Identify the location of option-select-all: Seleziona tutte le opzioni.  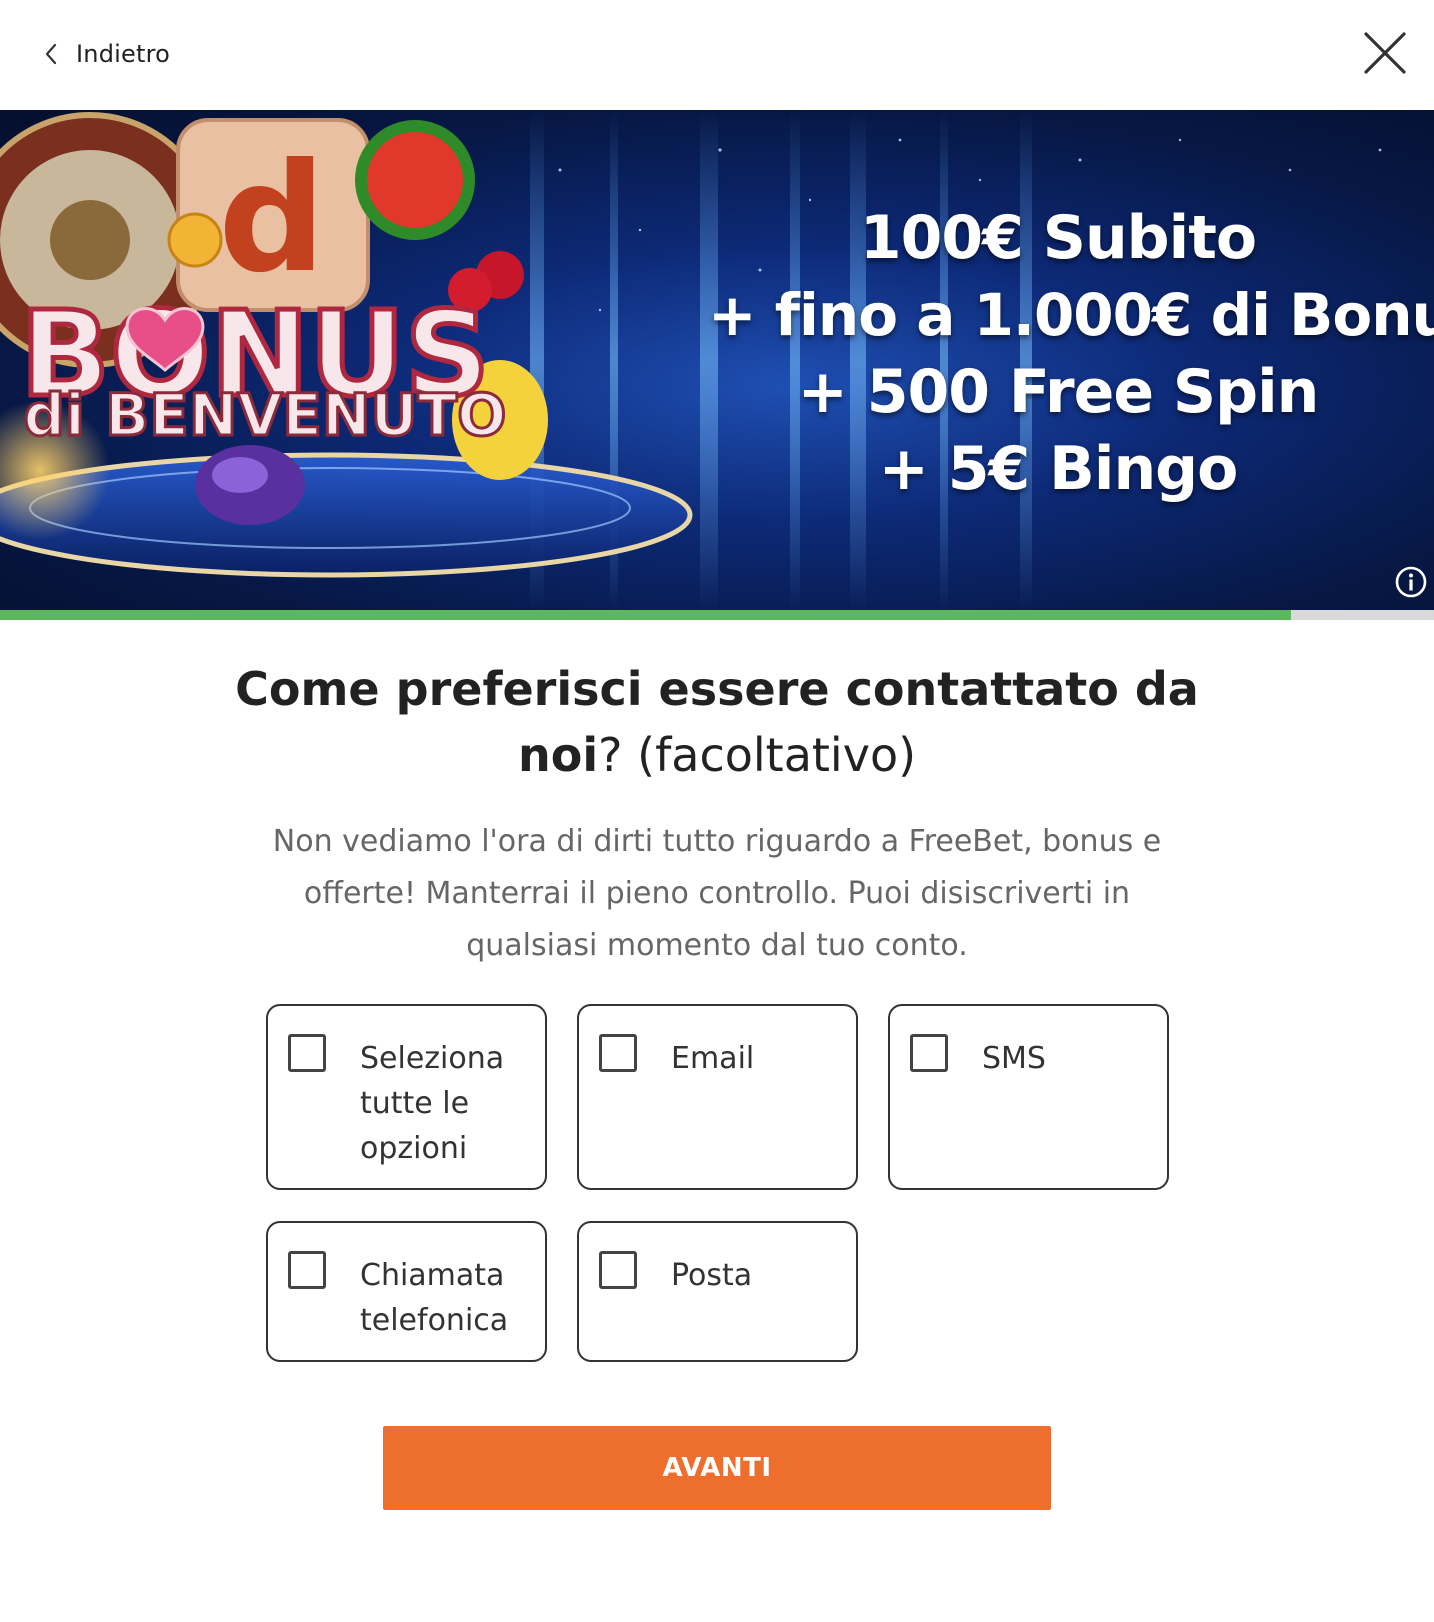
(406, 1097).